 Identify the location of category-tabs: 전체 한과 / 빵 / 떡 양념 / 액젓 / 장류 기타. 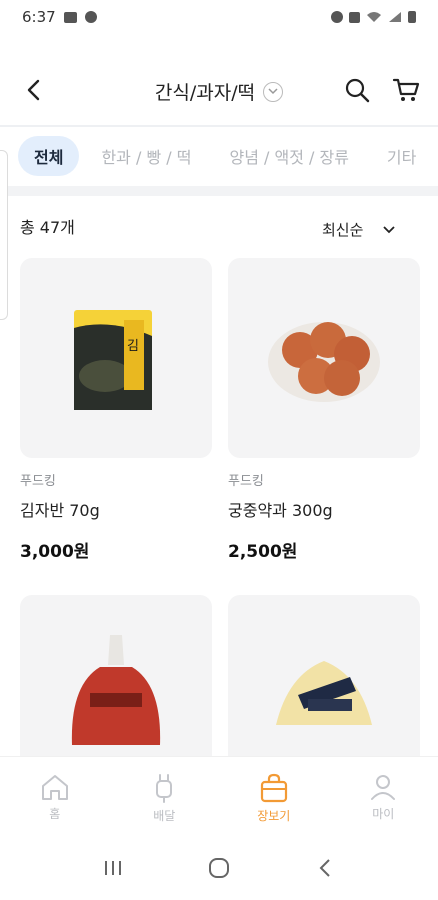
(219, 156).